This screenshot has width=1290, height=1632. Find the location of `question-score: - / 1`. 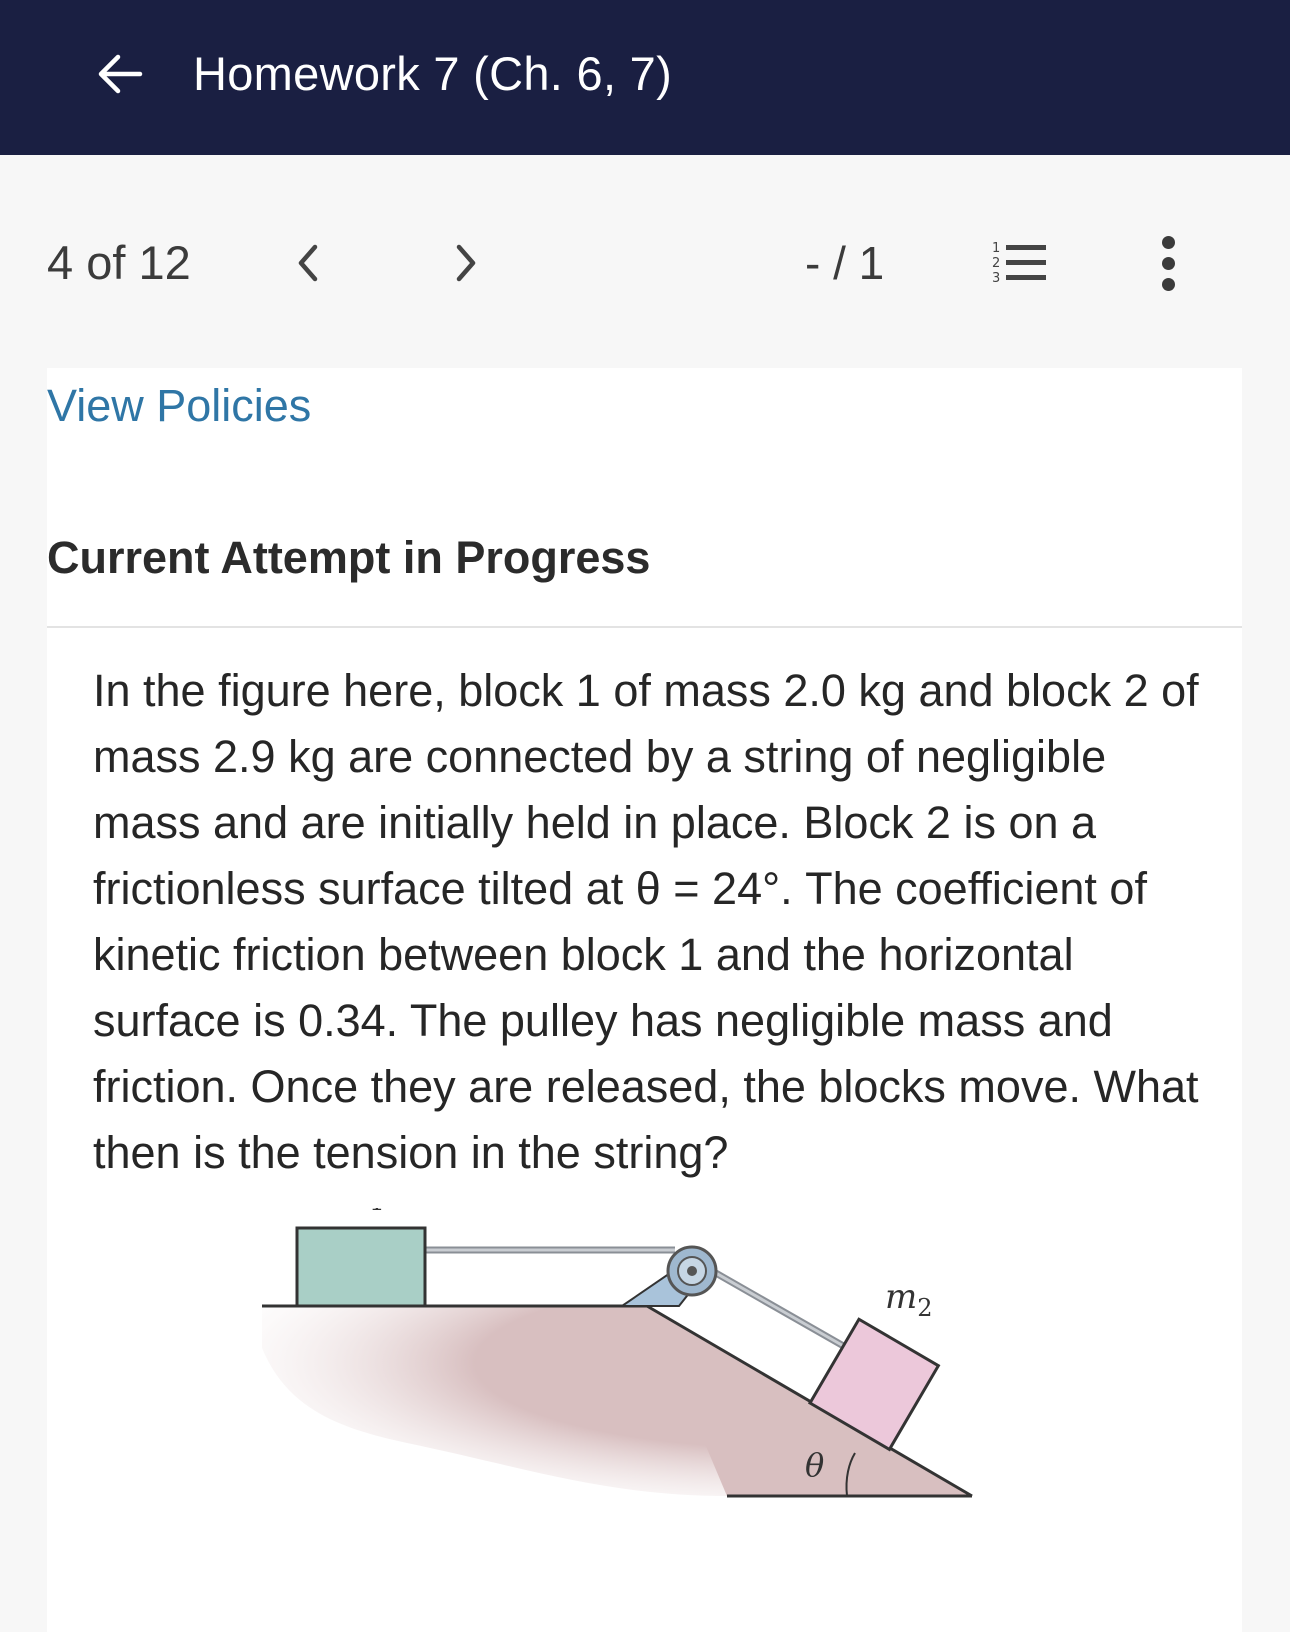

question-score: - / 1 is located at coordinates (845, 263).